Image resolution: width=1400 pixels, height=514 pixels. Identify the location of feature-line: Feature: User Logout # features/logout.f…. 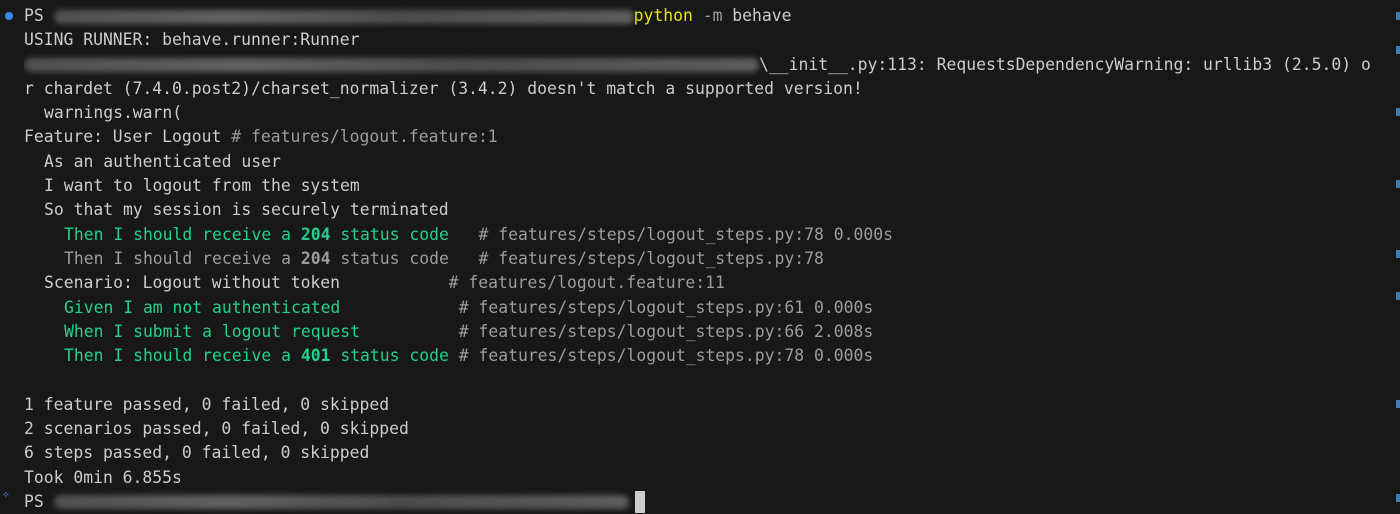
(712, 137).